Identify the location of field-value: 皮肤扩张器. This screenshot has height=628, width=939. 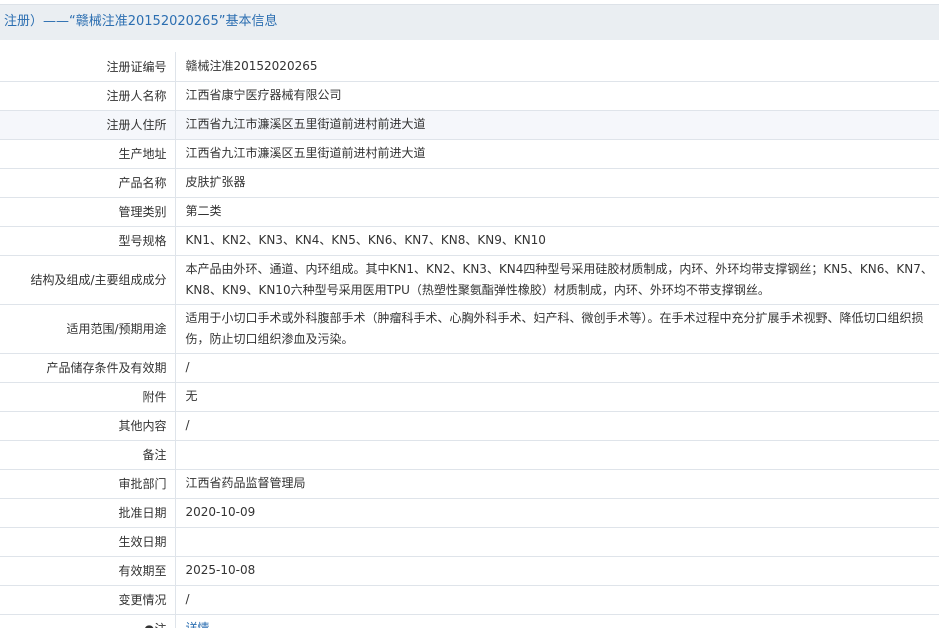
(557, 183).